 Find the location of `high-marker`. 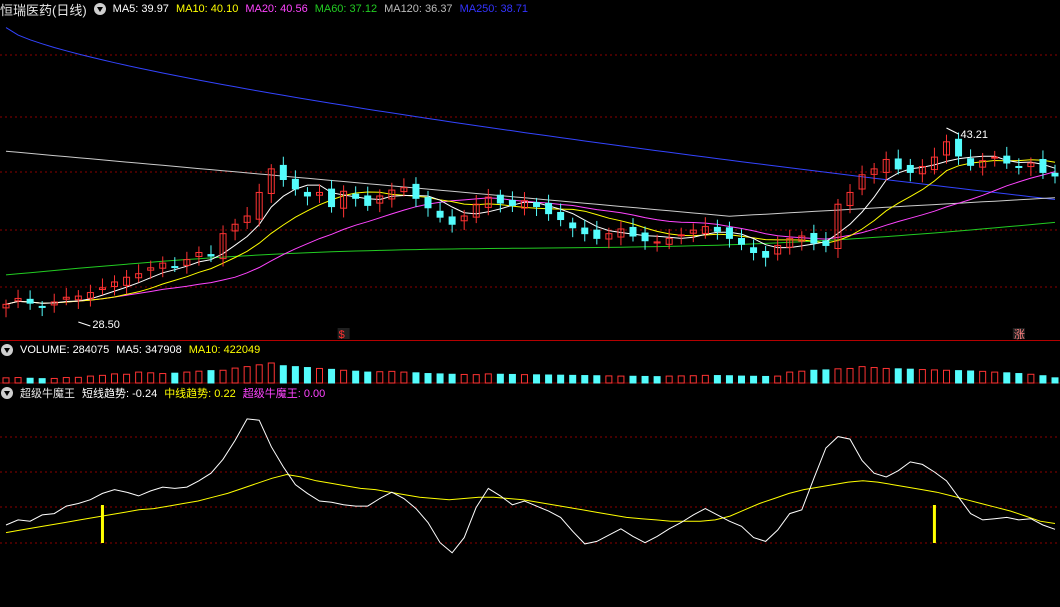

high-marker is located at coordinates (952, 131).